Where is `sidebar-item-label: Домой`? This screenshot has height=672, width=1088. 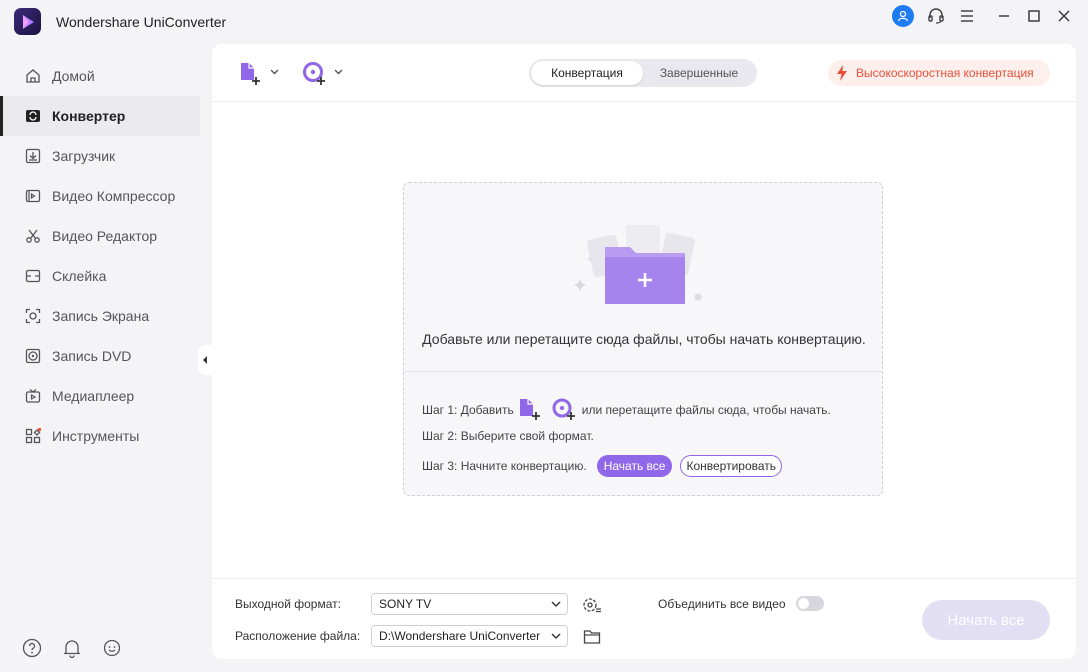
sidebar-item-label: Домой is located at coordinates (73, 76).